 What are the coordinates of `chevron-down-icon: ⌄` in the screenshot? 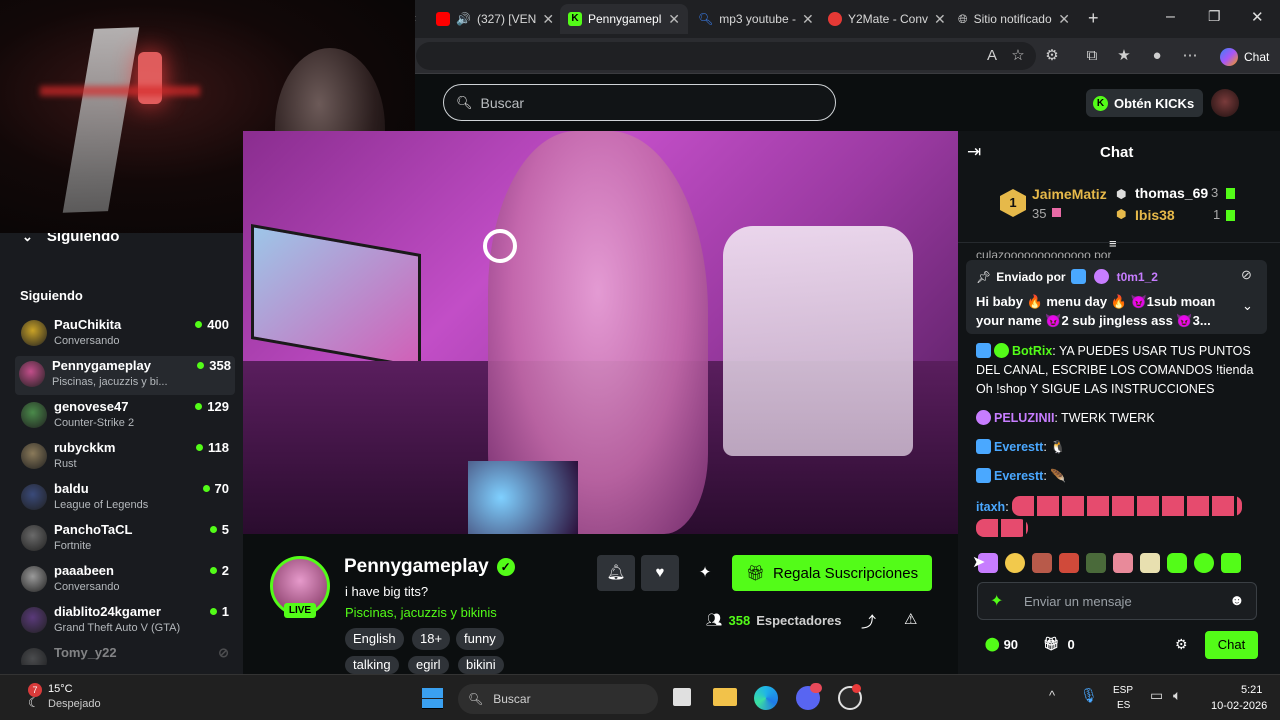 It's located at (1247, 306).